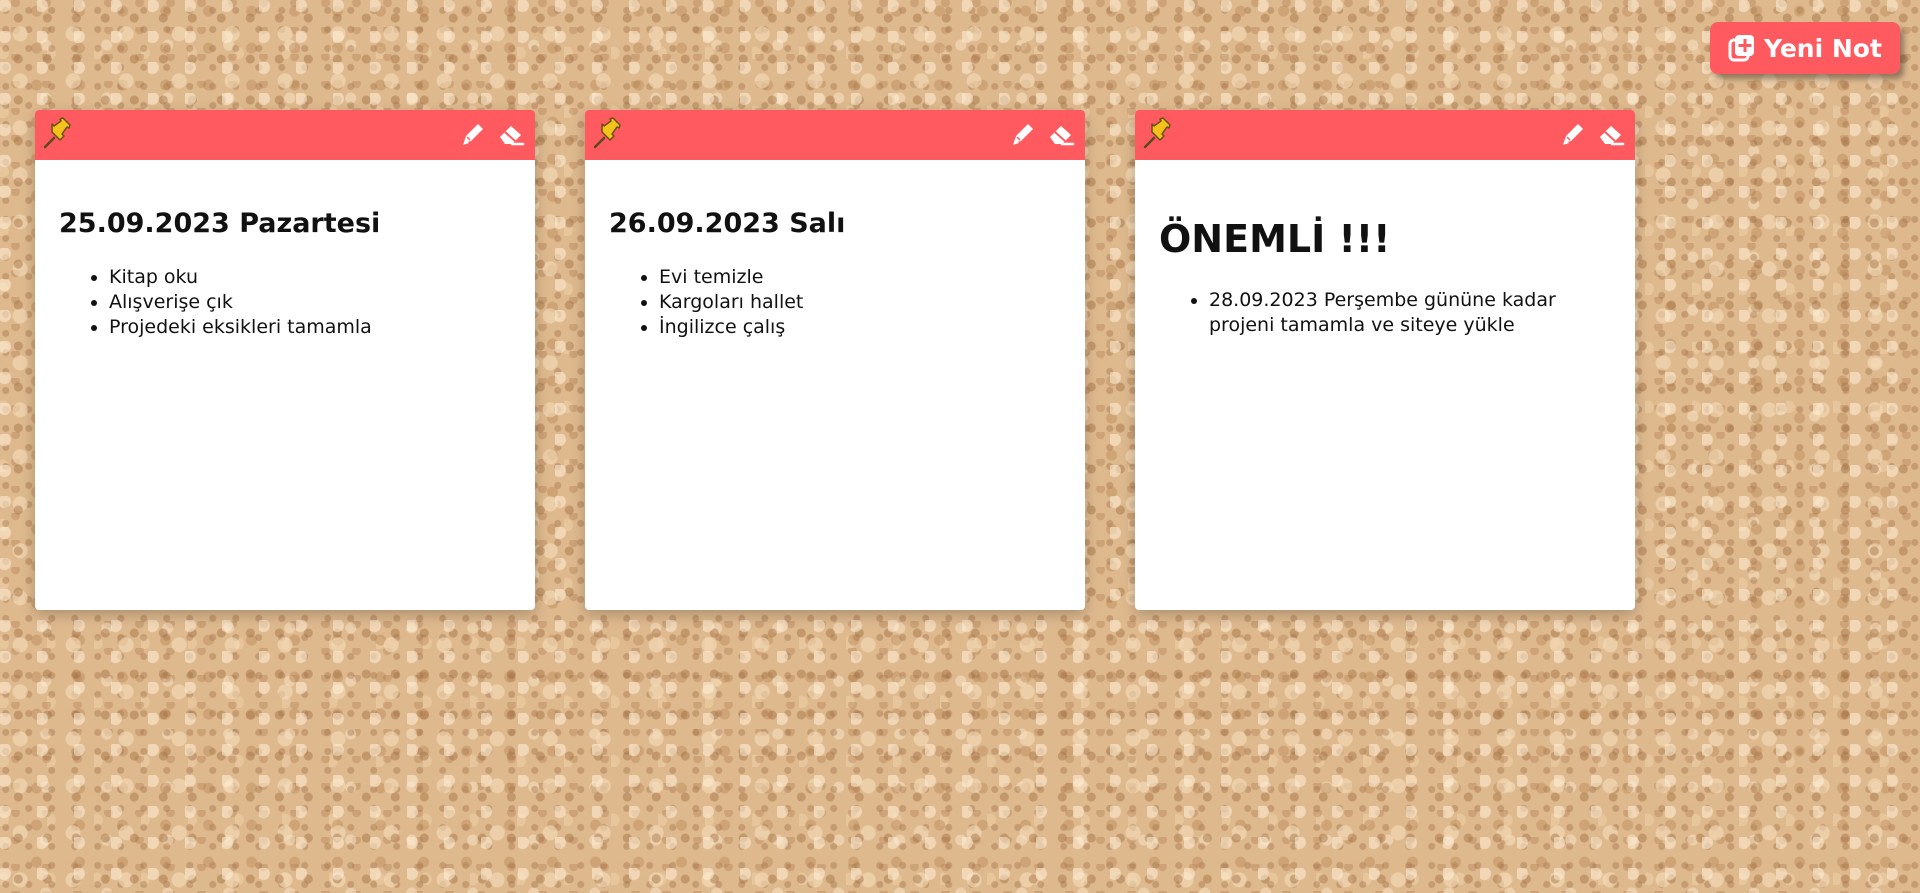  I want to click on list-item: İngilizce çalış, so click(860, 327).